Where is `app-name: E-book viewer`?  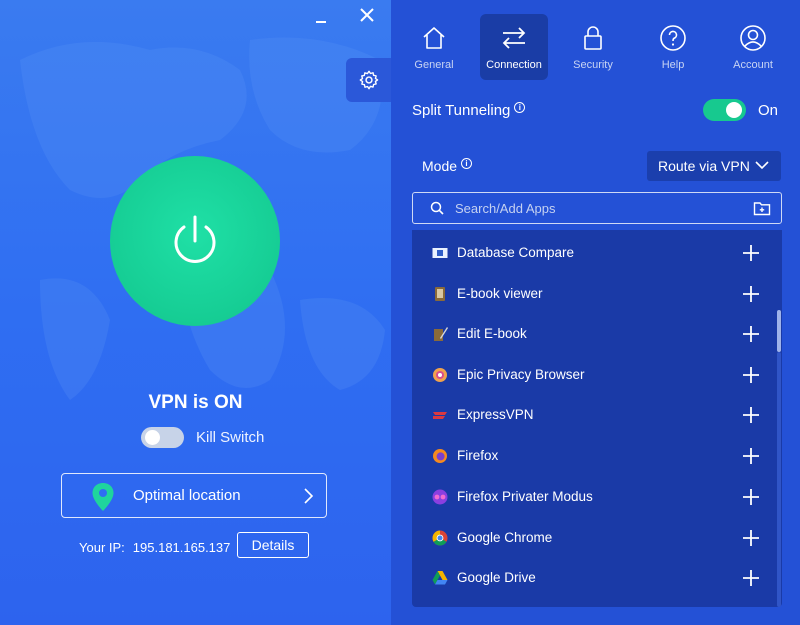 app-name: E-book viewer is located at coordinates (500, 293).